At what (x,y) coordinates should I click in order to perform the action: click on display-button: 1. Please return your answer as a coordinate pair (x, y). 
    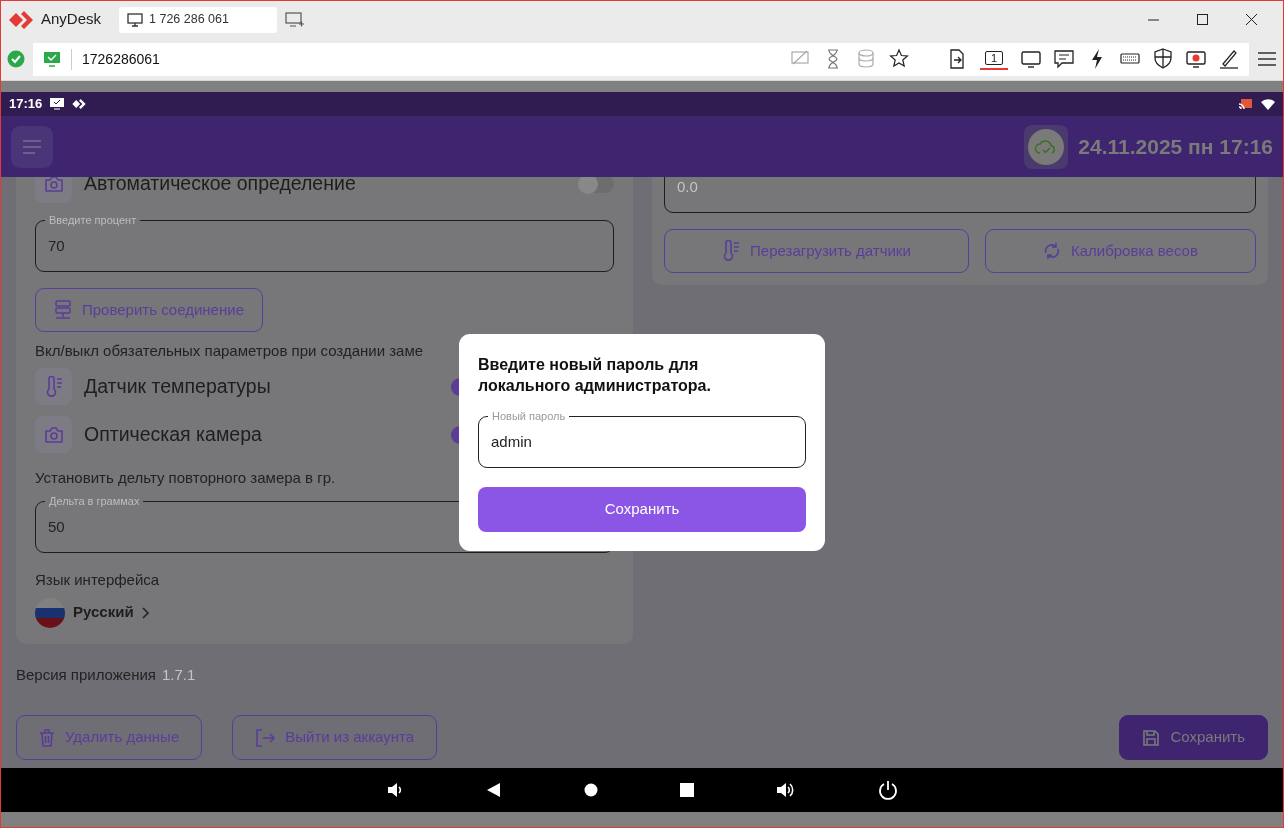
    Looking at the image, I should click on (994, 59).